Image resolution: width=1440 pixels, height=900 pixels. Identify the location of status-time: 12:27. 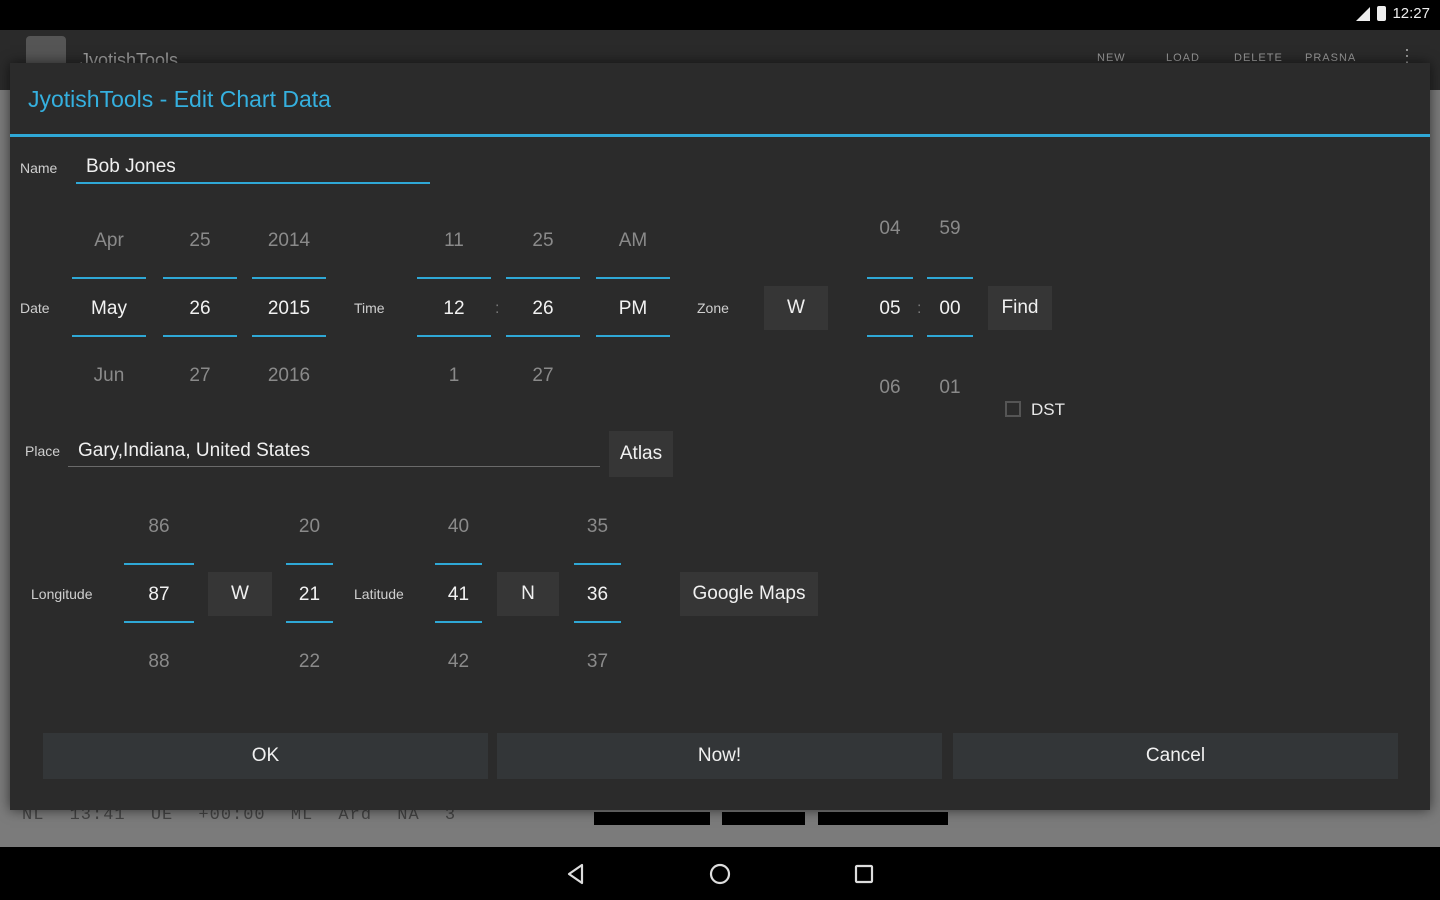
(1411, 13).